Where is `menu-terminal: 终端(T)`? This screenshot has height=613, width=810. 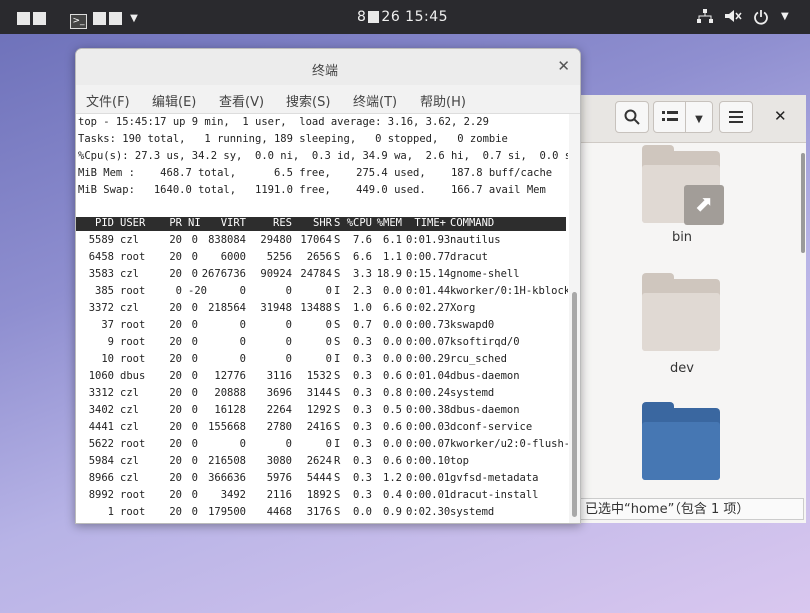 menu-terminal: 终端(T) is located at coordinates (375, 100).